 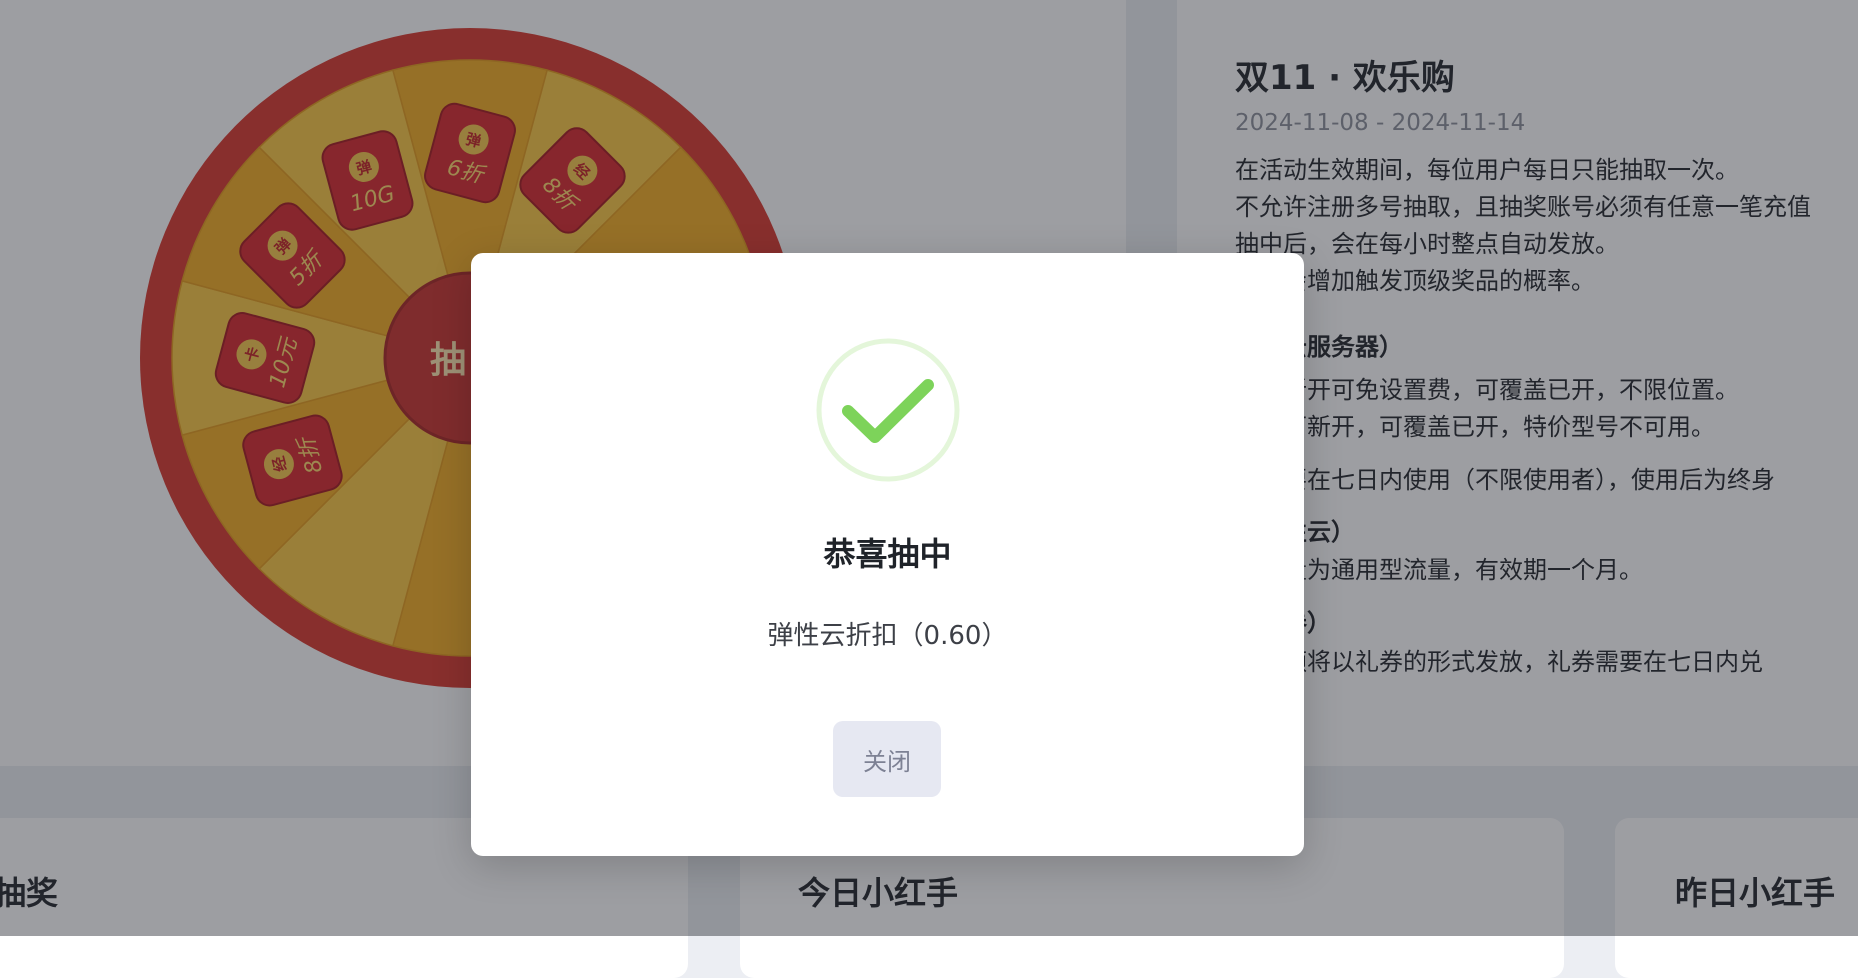 What do you see at coordinates (887, 759) in the screenshot?
I see `close-button: 关闭` at bounding box center [887, 759].